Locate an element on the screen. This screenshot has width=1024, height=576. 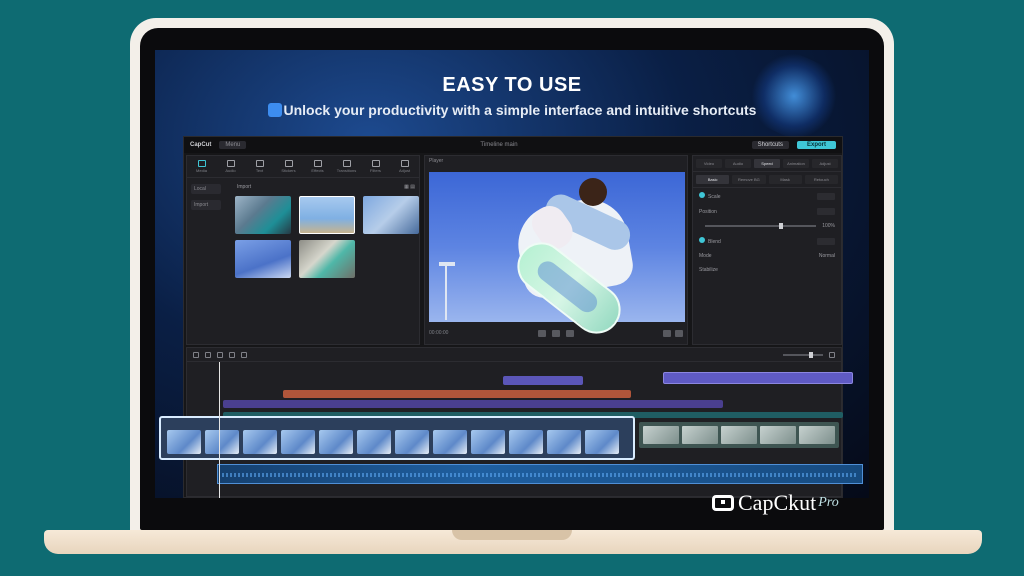
undo-icon is located at coordinates (196, 354).